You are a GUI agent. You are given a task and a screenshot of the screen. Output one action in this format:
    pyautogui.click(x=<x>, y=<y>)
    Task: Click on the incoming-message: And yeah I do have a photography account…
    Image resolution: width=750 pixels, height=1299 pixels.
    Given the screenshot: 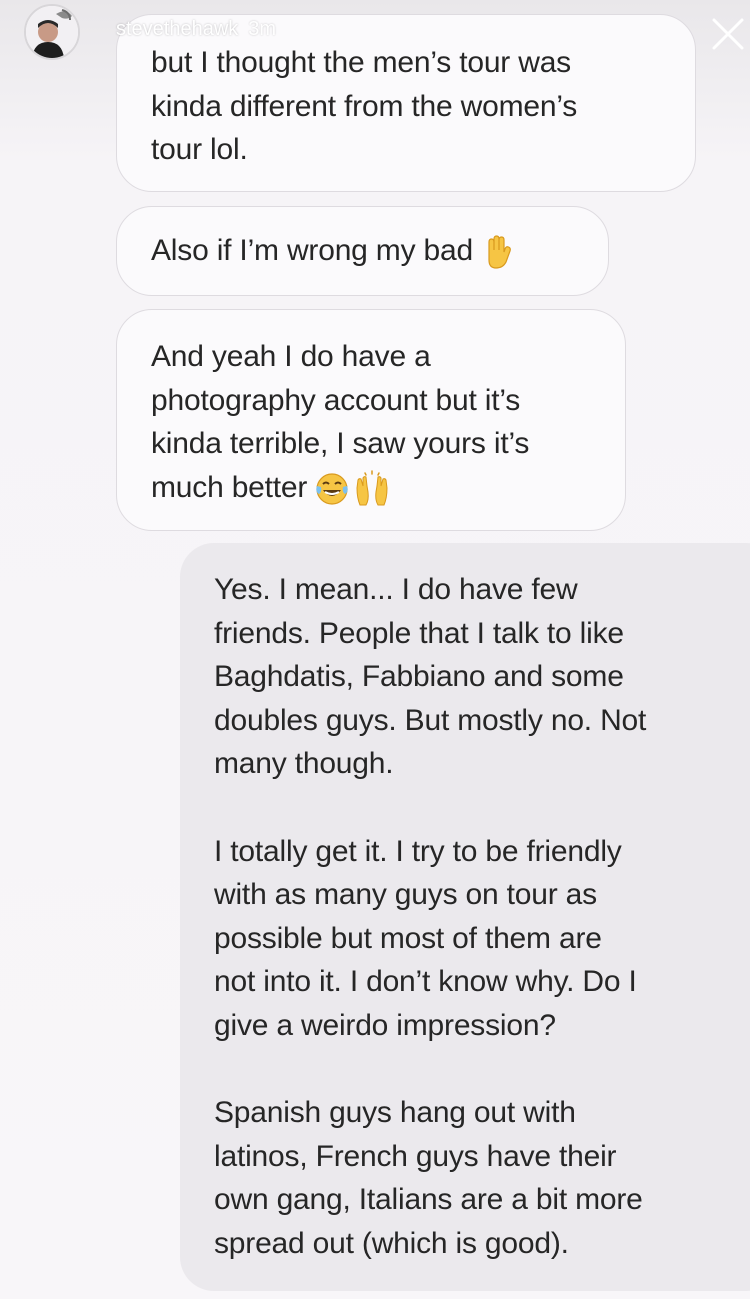 What is the action you would take?
    pyautogui.click(x=371, y=420)
    